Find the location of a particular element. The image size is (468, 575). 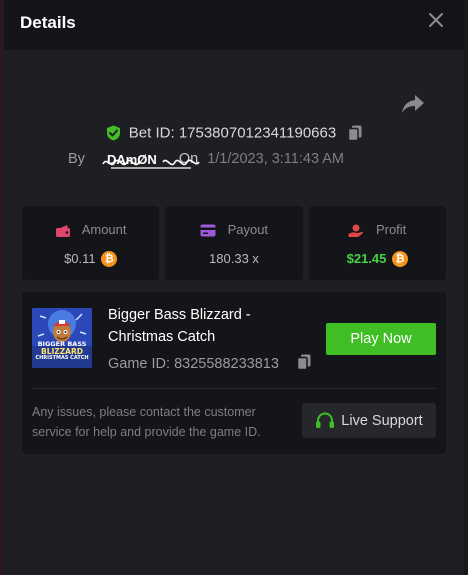

game-id-label: Game ID: is located at coordinates (139, 364).